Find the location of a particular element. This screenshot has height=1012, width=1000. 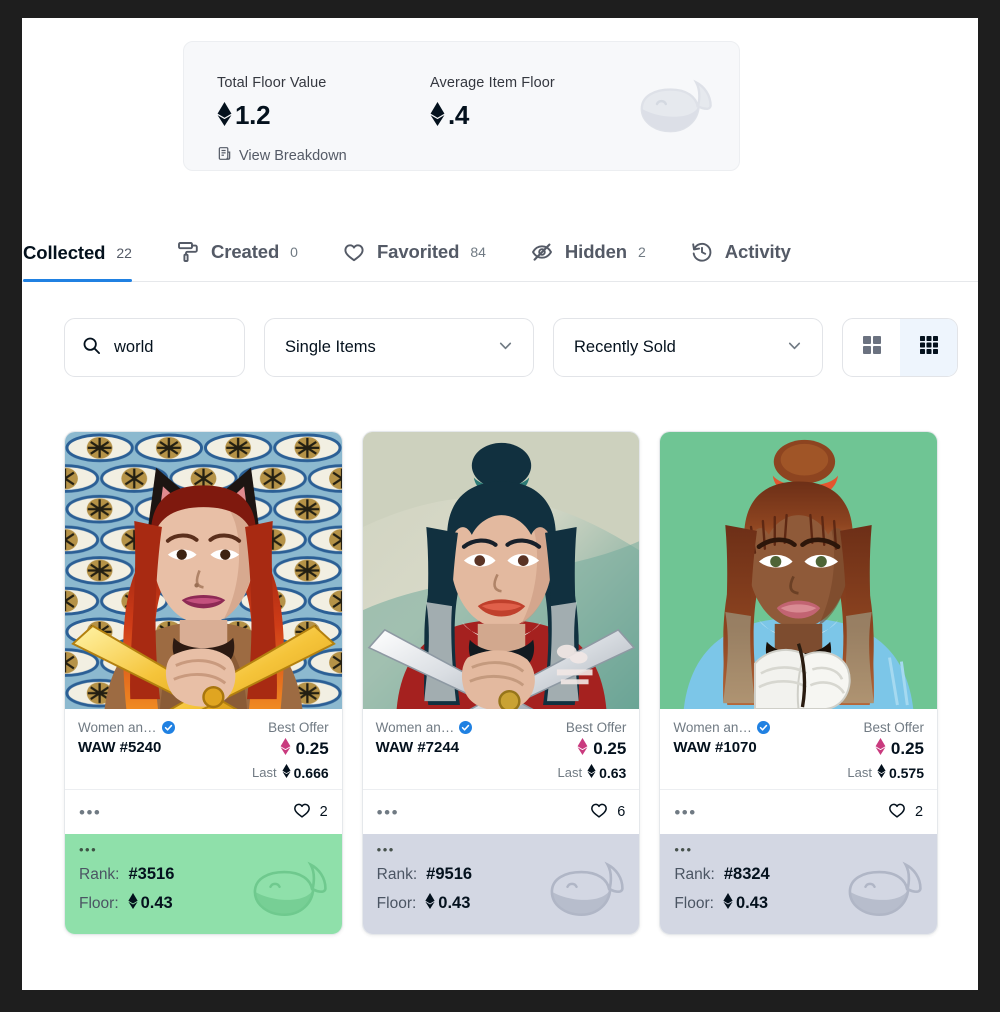

view-breakdown-label: View Breakdown is located at coordinates (293, 155).